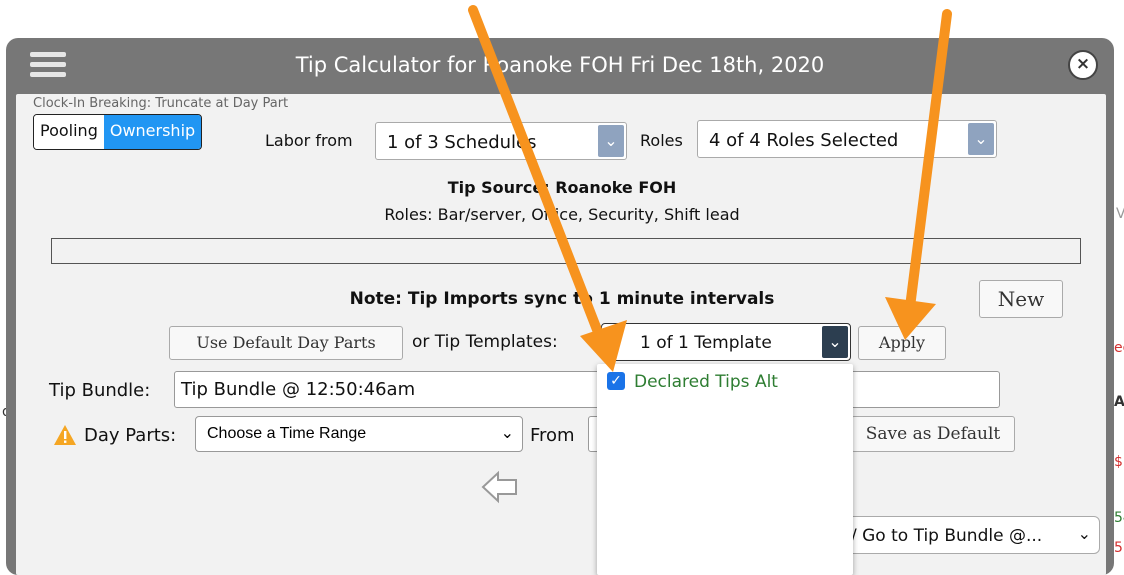 This screenshot has height=575, width=1124. Describe the element at coordinates (587, 389) in the screenshot. I see `tip-bundle-input: Tip Bundle @ 12:50:46am` at that location.